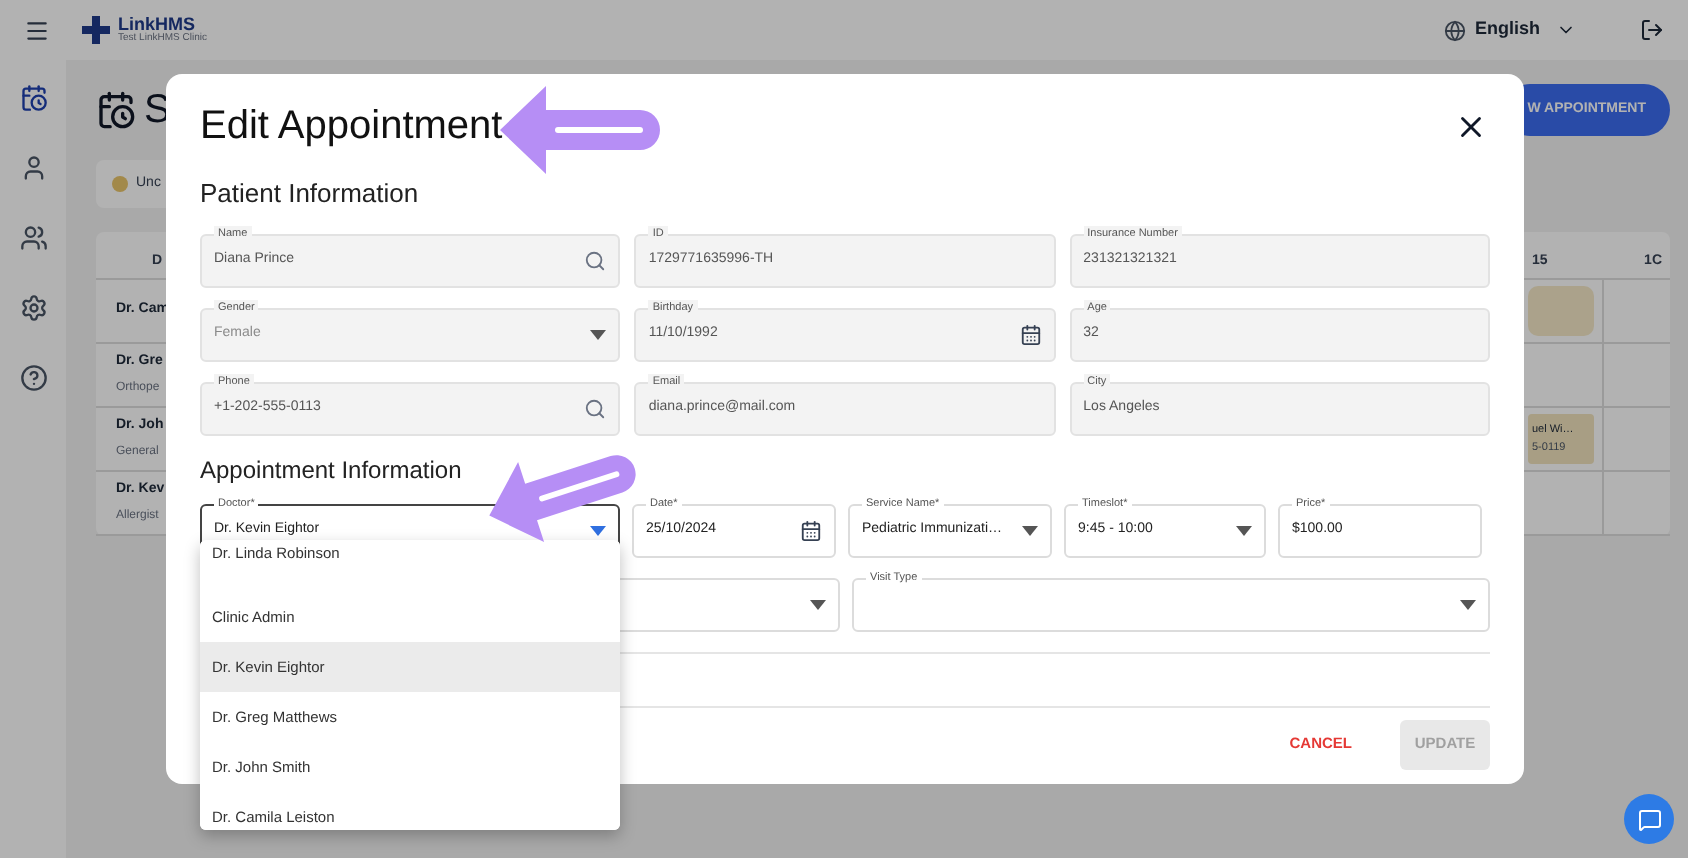 This screenshot has width=1688, height=858. What do you see at coordinates (331, 470) in the screenshot?
I see `section-title: Appointment Information` at bounding box center [331, 470].